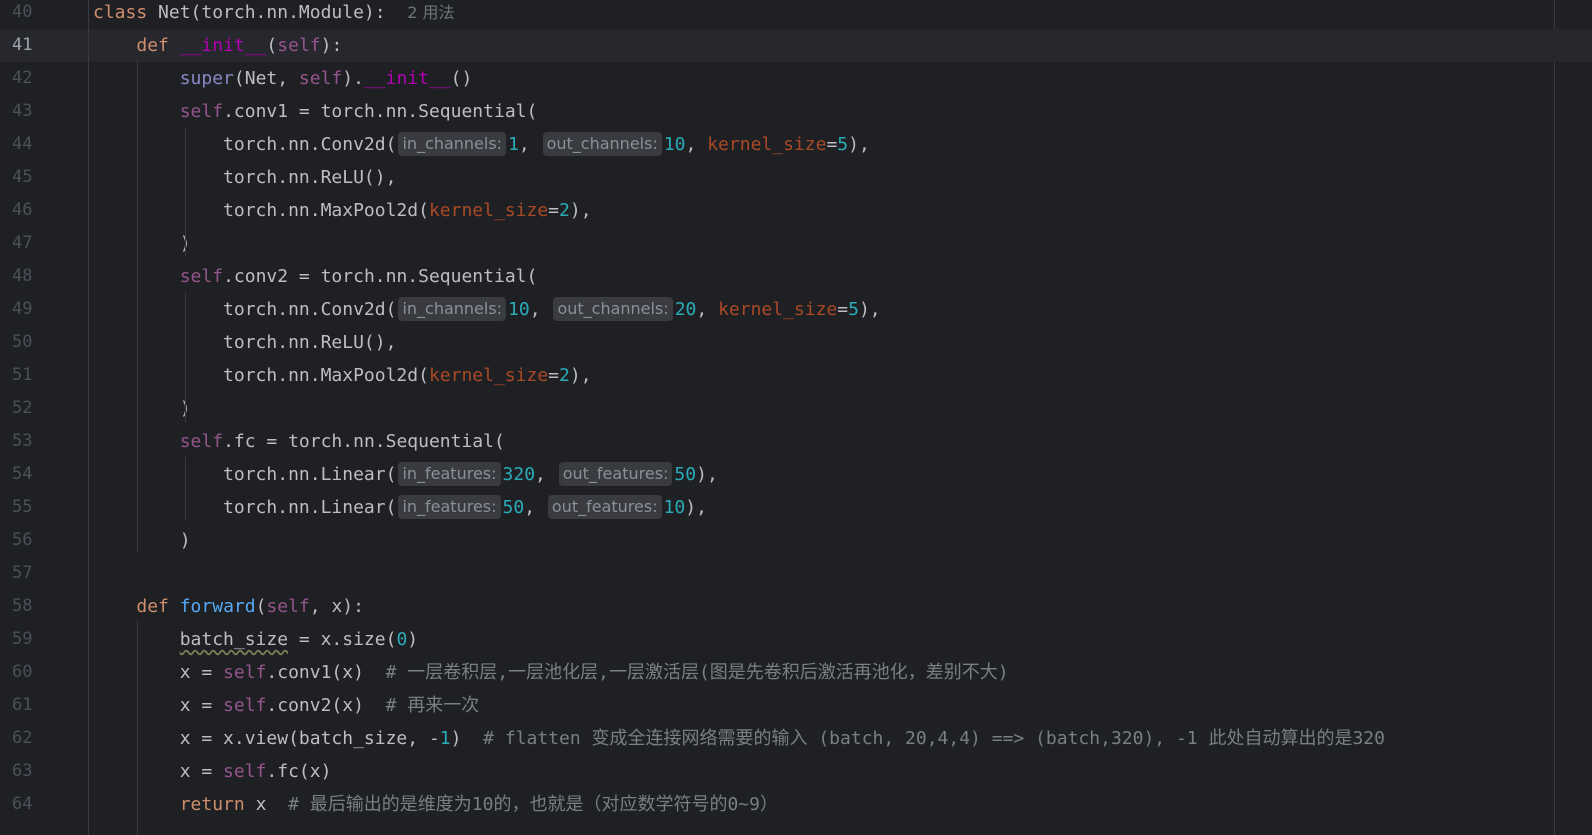  Describe the element at coordinates (22, 474) in the screenshot. I see `line-number: 54` at that location.